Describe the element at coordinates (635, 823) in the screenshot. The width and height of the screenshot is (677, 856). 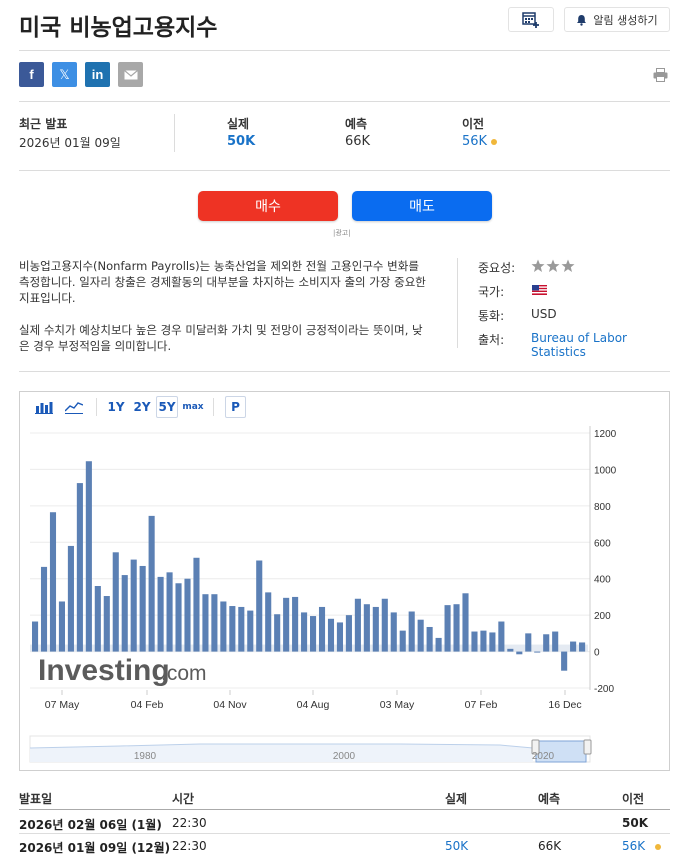
I see `row-previous: 50K` at that location.